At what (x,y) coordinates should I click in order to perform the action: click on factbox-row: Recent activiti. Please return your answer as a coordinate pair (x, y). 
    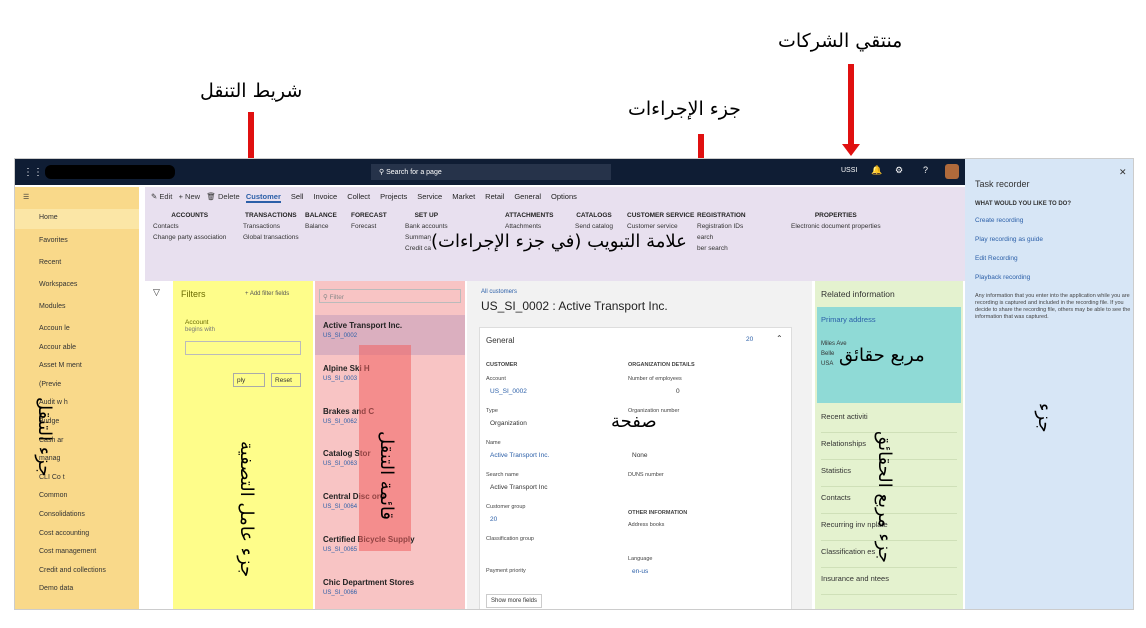
    Looking at the image, I should click on (889, 420).